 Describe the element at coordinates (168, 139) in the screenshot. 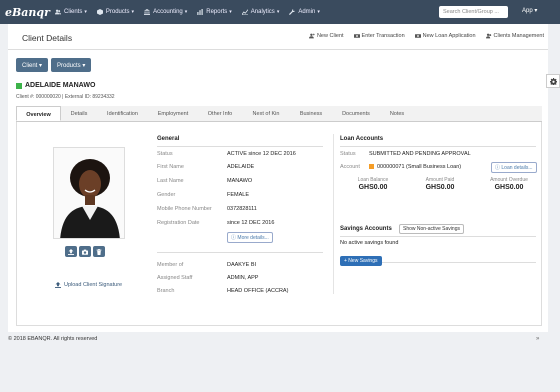

I see `general-title: General` at that location.